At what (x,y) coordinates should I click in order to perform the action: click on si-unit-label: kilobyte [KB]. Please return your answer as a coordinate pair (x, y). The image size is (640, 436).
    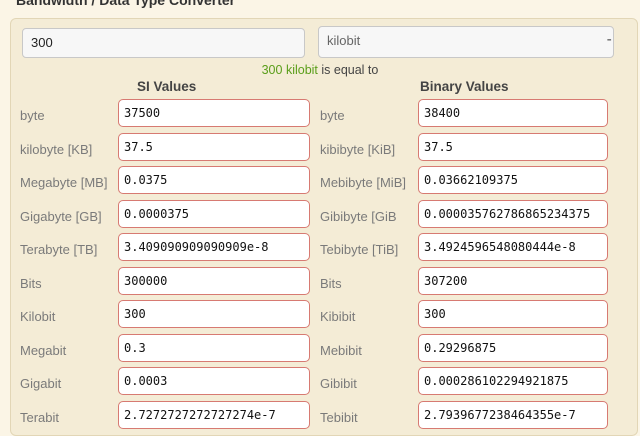
    Looking at the image, I should click on (56, 149).